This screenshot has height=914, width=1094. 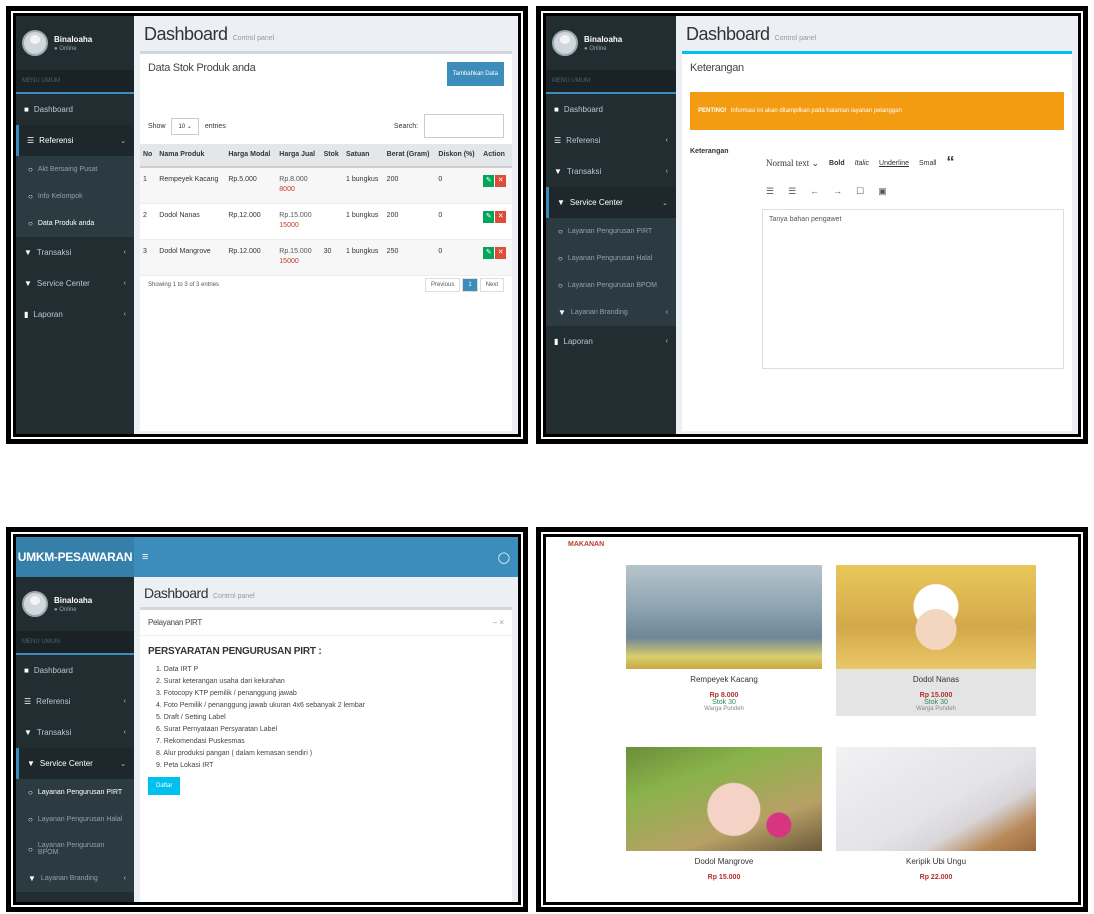 What do you see at coordinates (148, 156) in the screenshot?
I see `col-no: No` at bounding box center [148, 156].